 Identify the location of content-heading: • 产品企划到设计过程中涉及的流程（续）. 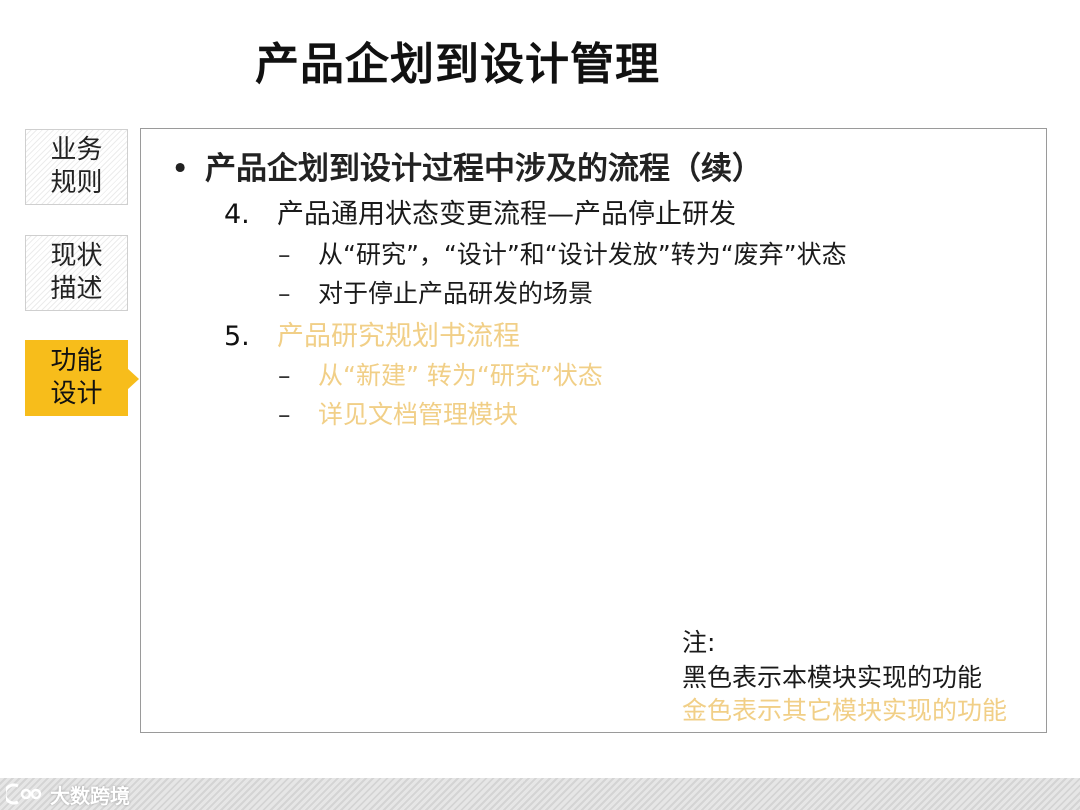
(467, 165).